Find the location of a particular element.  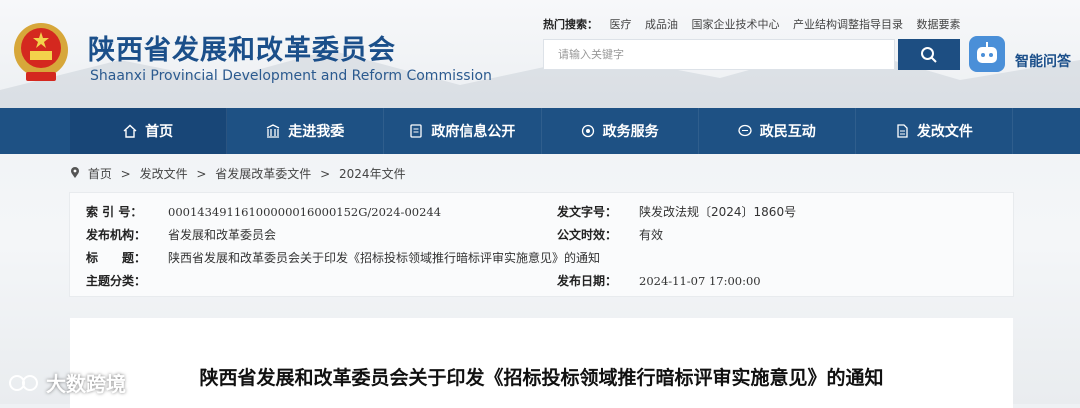

nav-item-label: 首页 is located at coordinates (159, 132).